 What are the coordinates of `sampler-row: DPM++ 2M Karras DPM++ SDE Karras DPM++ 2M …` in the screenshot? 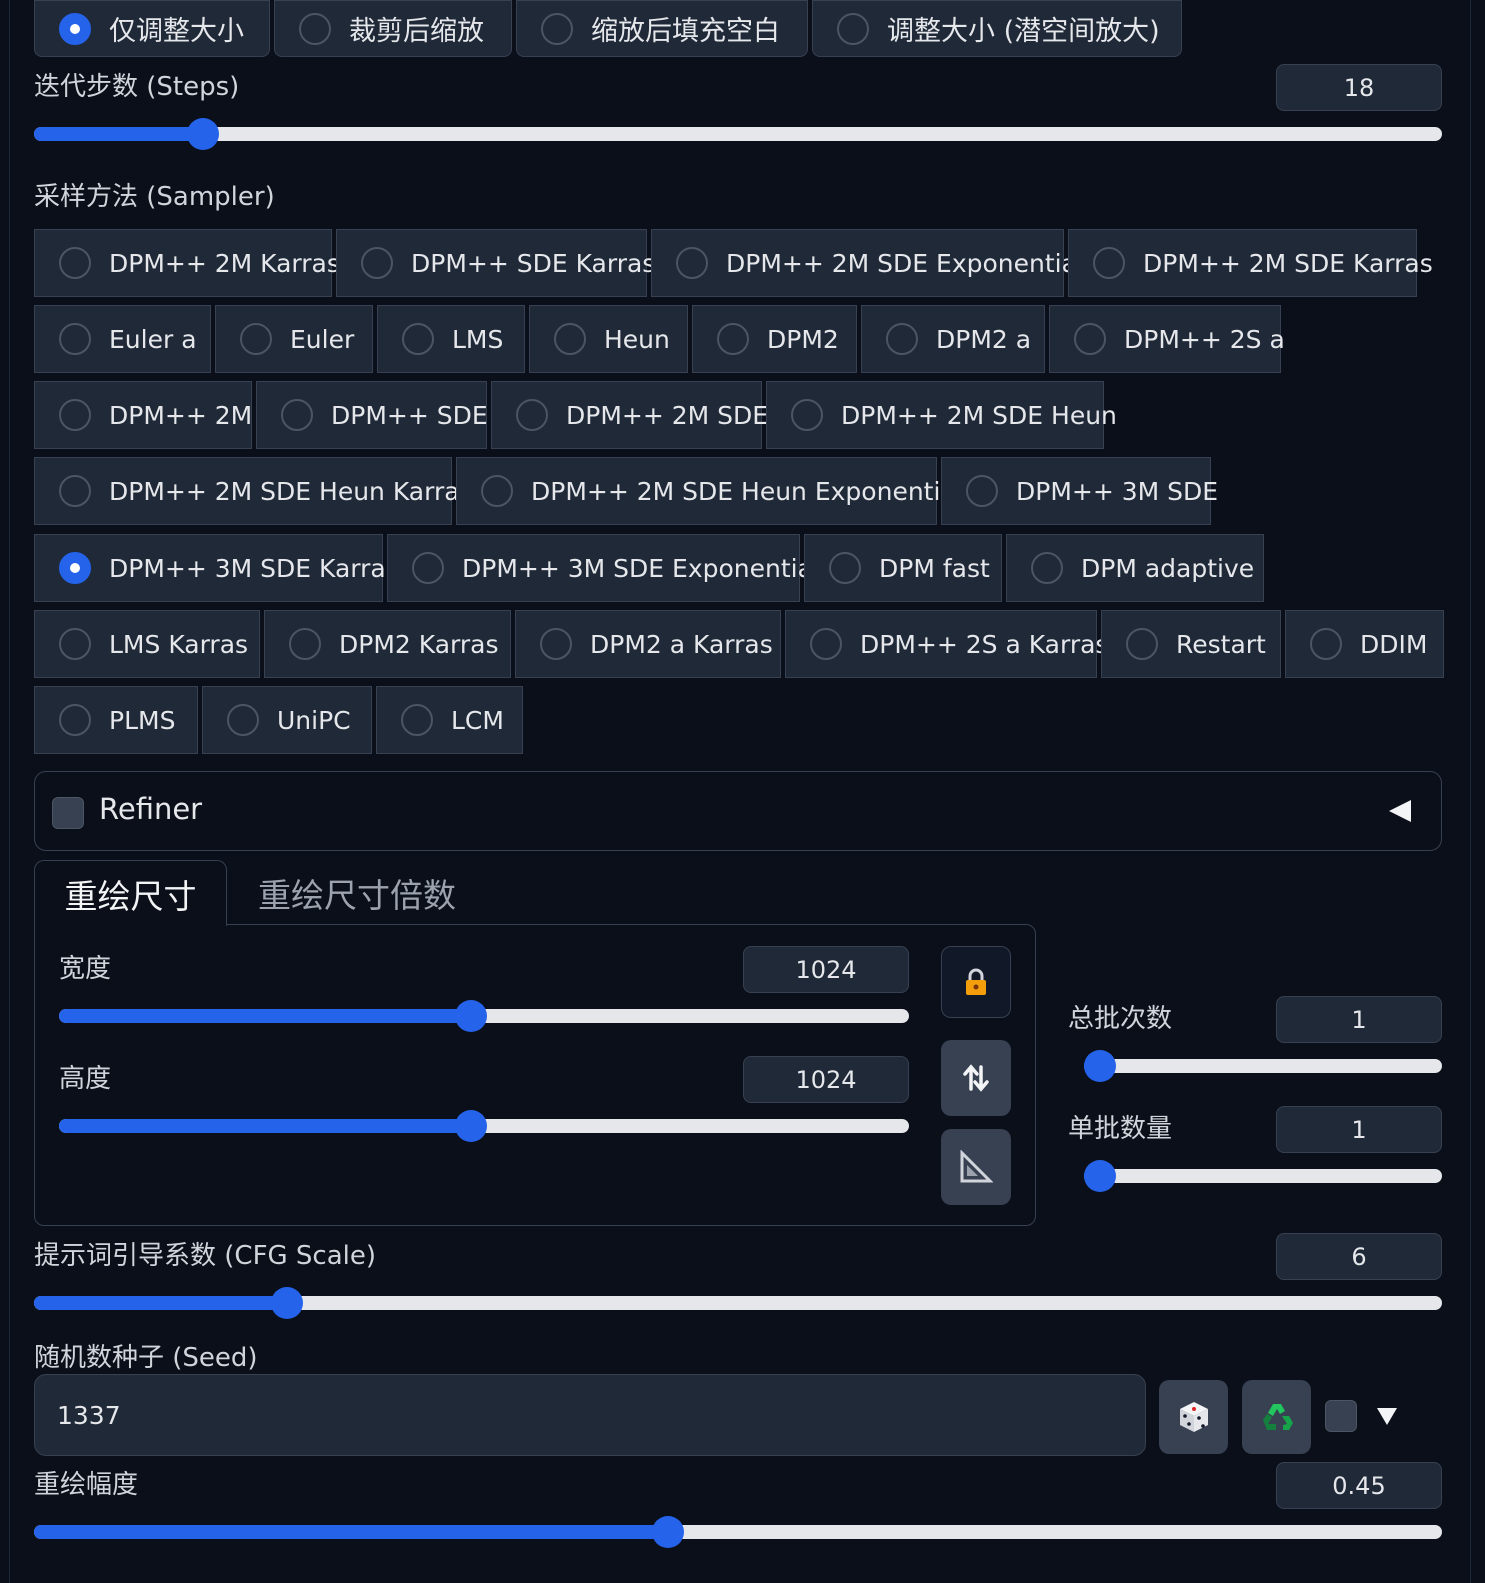 It's located at (733, 263).